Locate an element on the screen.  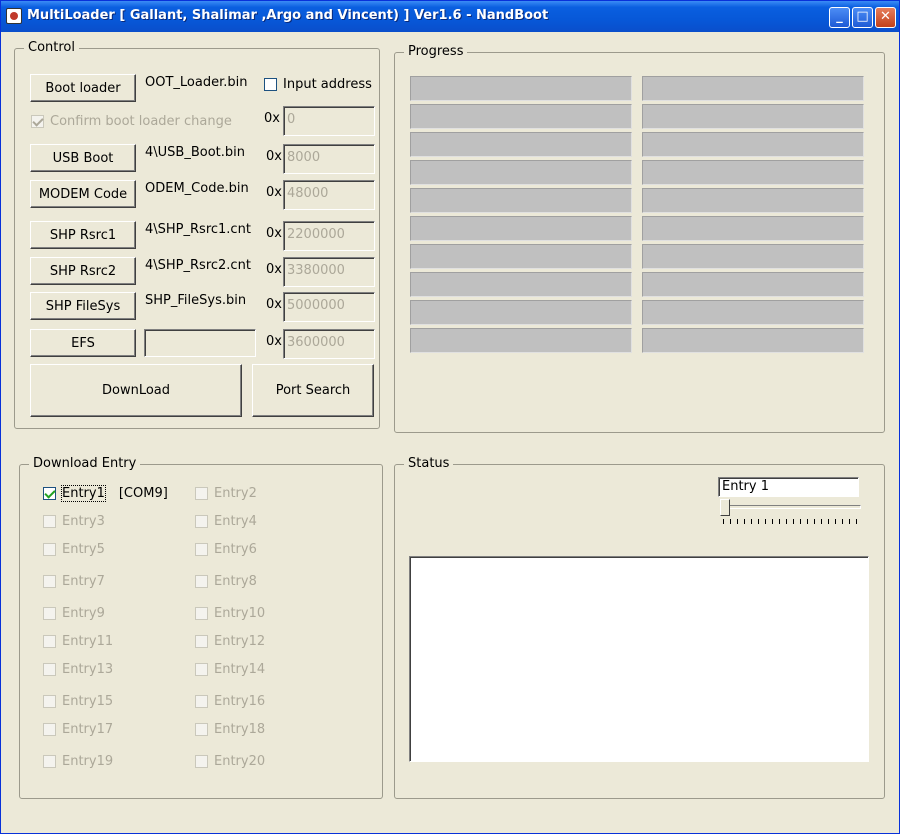
control-group-label: Control is located at coordinates (51, 48).